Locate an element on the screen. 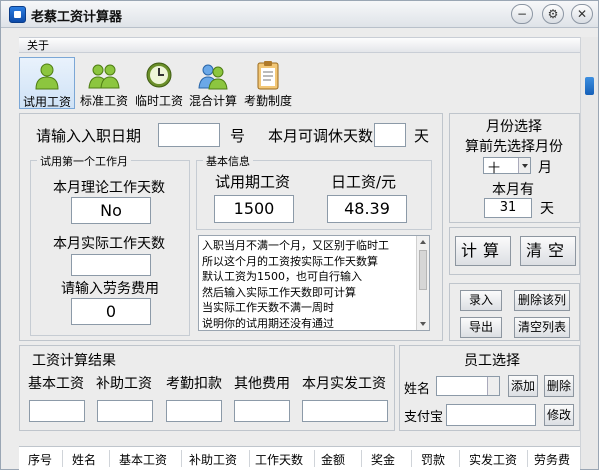  alipay-label: 支付宝 is located at coordinates (424, 417).